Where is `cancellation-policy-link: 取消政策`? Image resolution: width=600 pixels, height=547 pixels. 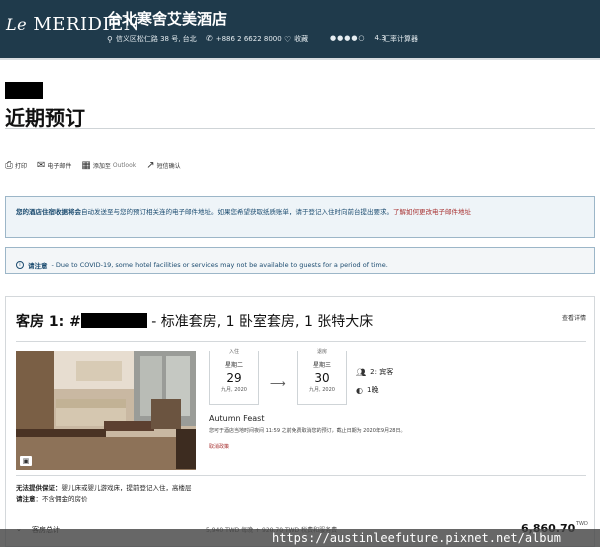 cancellation-policy-link: 取消政策 is located at coordinates (219, 446).